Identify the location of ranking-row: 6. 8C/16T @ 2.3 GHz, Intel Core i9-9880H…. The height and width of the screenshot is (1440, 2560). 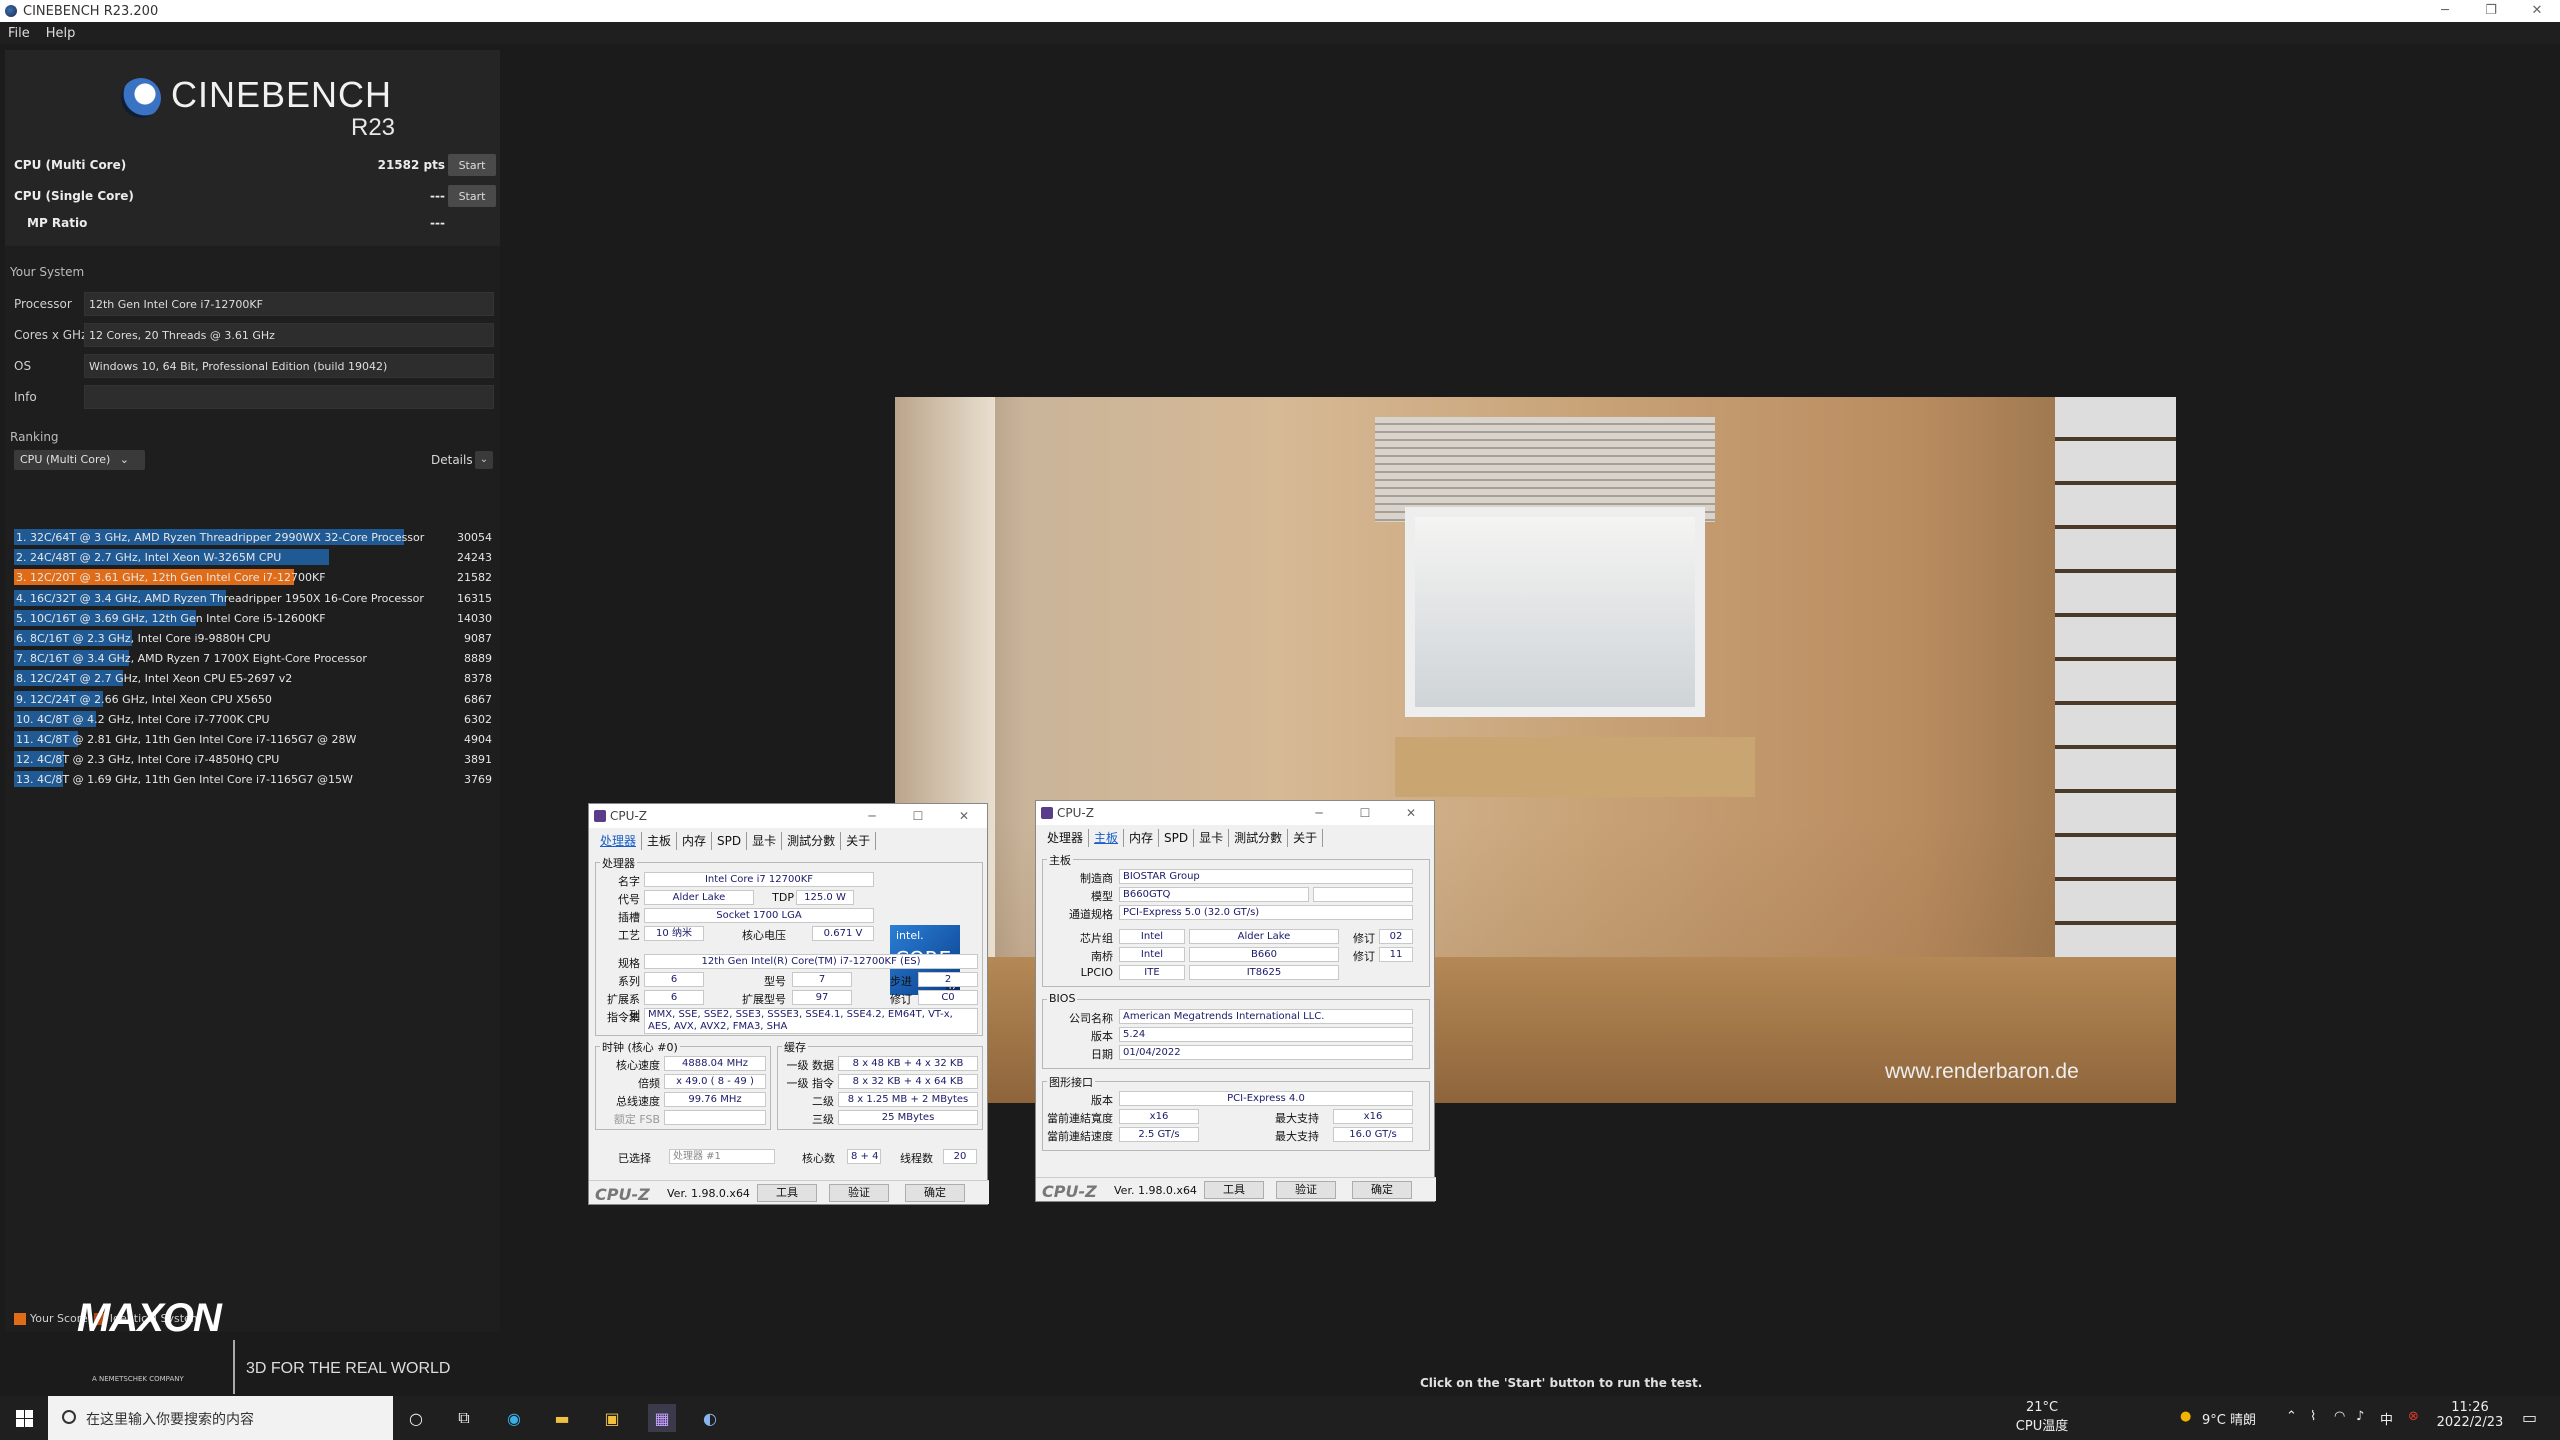
(254, 638).